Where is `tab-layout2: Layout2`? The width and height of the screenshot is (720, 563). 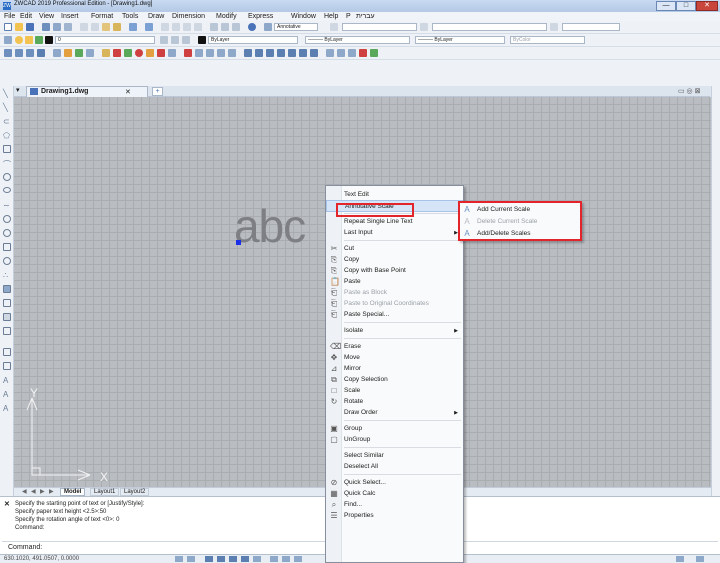 tab-layout2: Layout2 is located at coordinates (135, 492).